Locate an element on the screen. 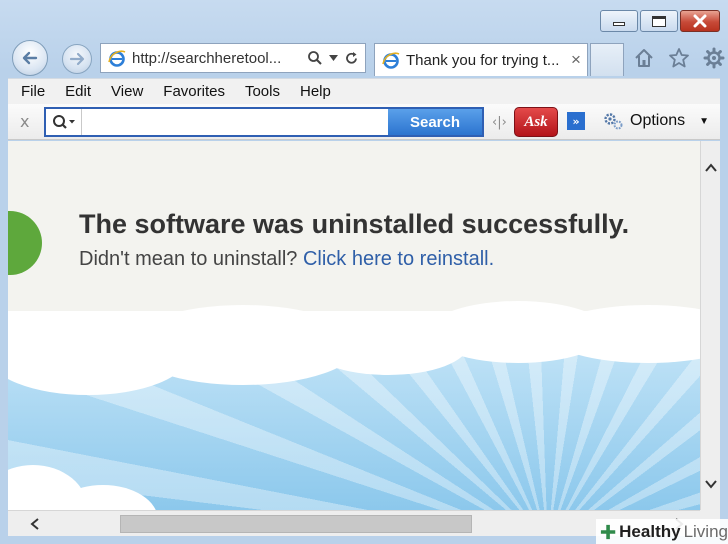 Image resolution: width=728 pixels, height=544 pixels. ask-toolbar-close-button: x is located at coordinates (24, 121).